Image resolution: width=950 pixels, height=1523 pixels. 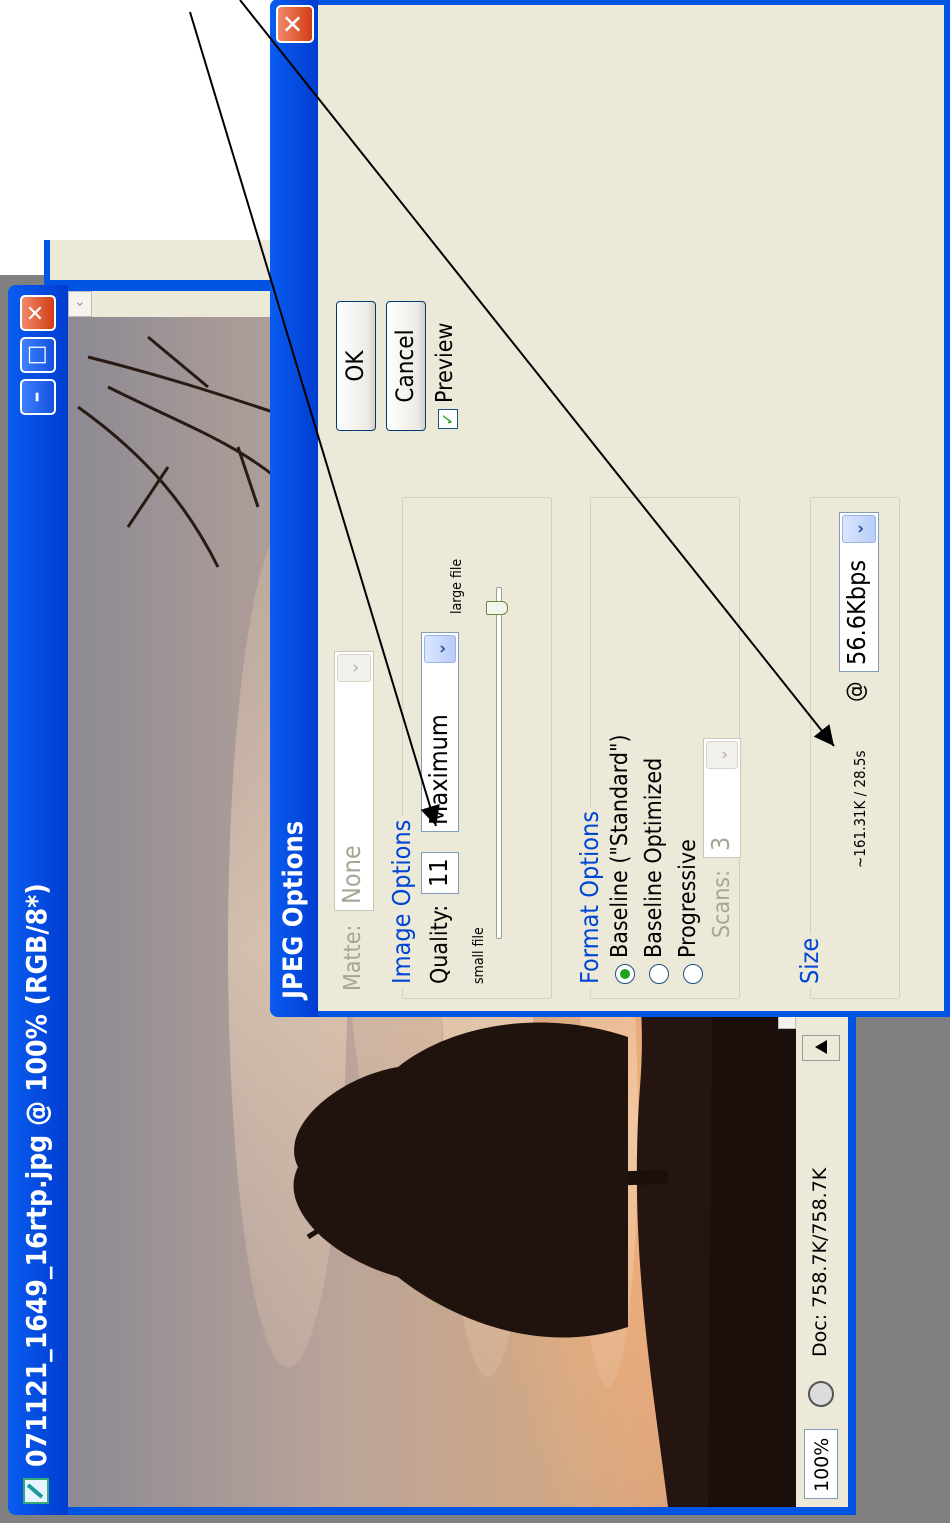 What do you see at coordinates (720, 843) in the screenshot?
I see `scans-value: 3` at bounding box center [720, 843].